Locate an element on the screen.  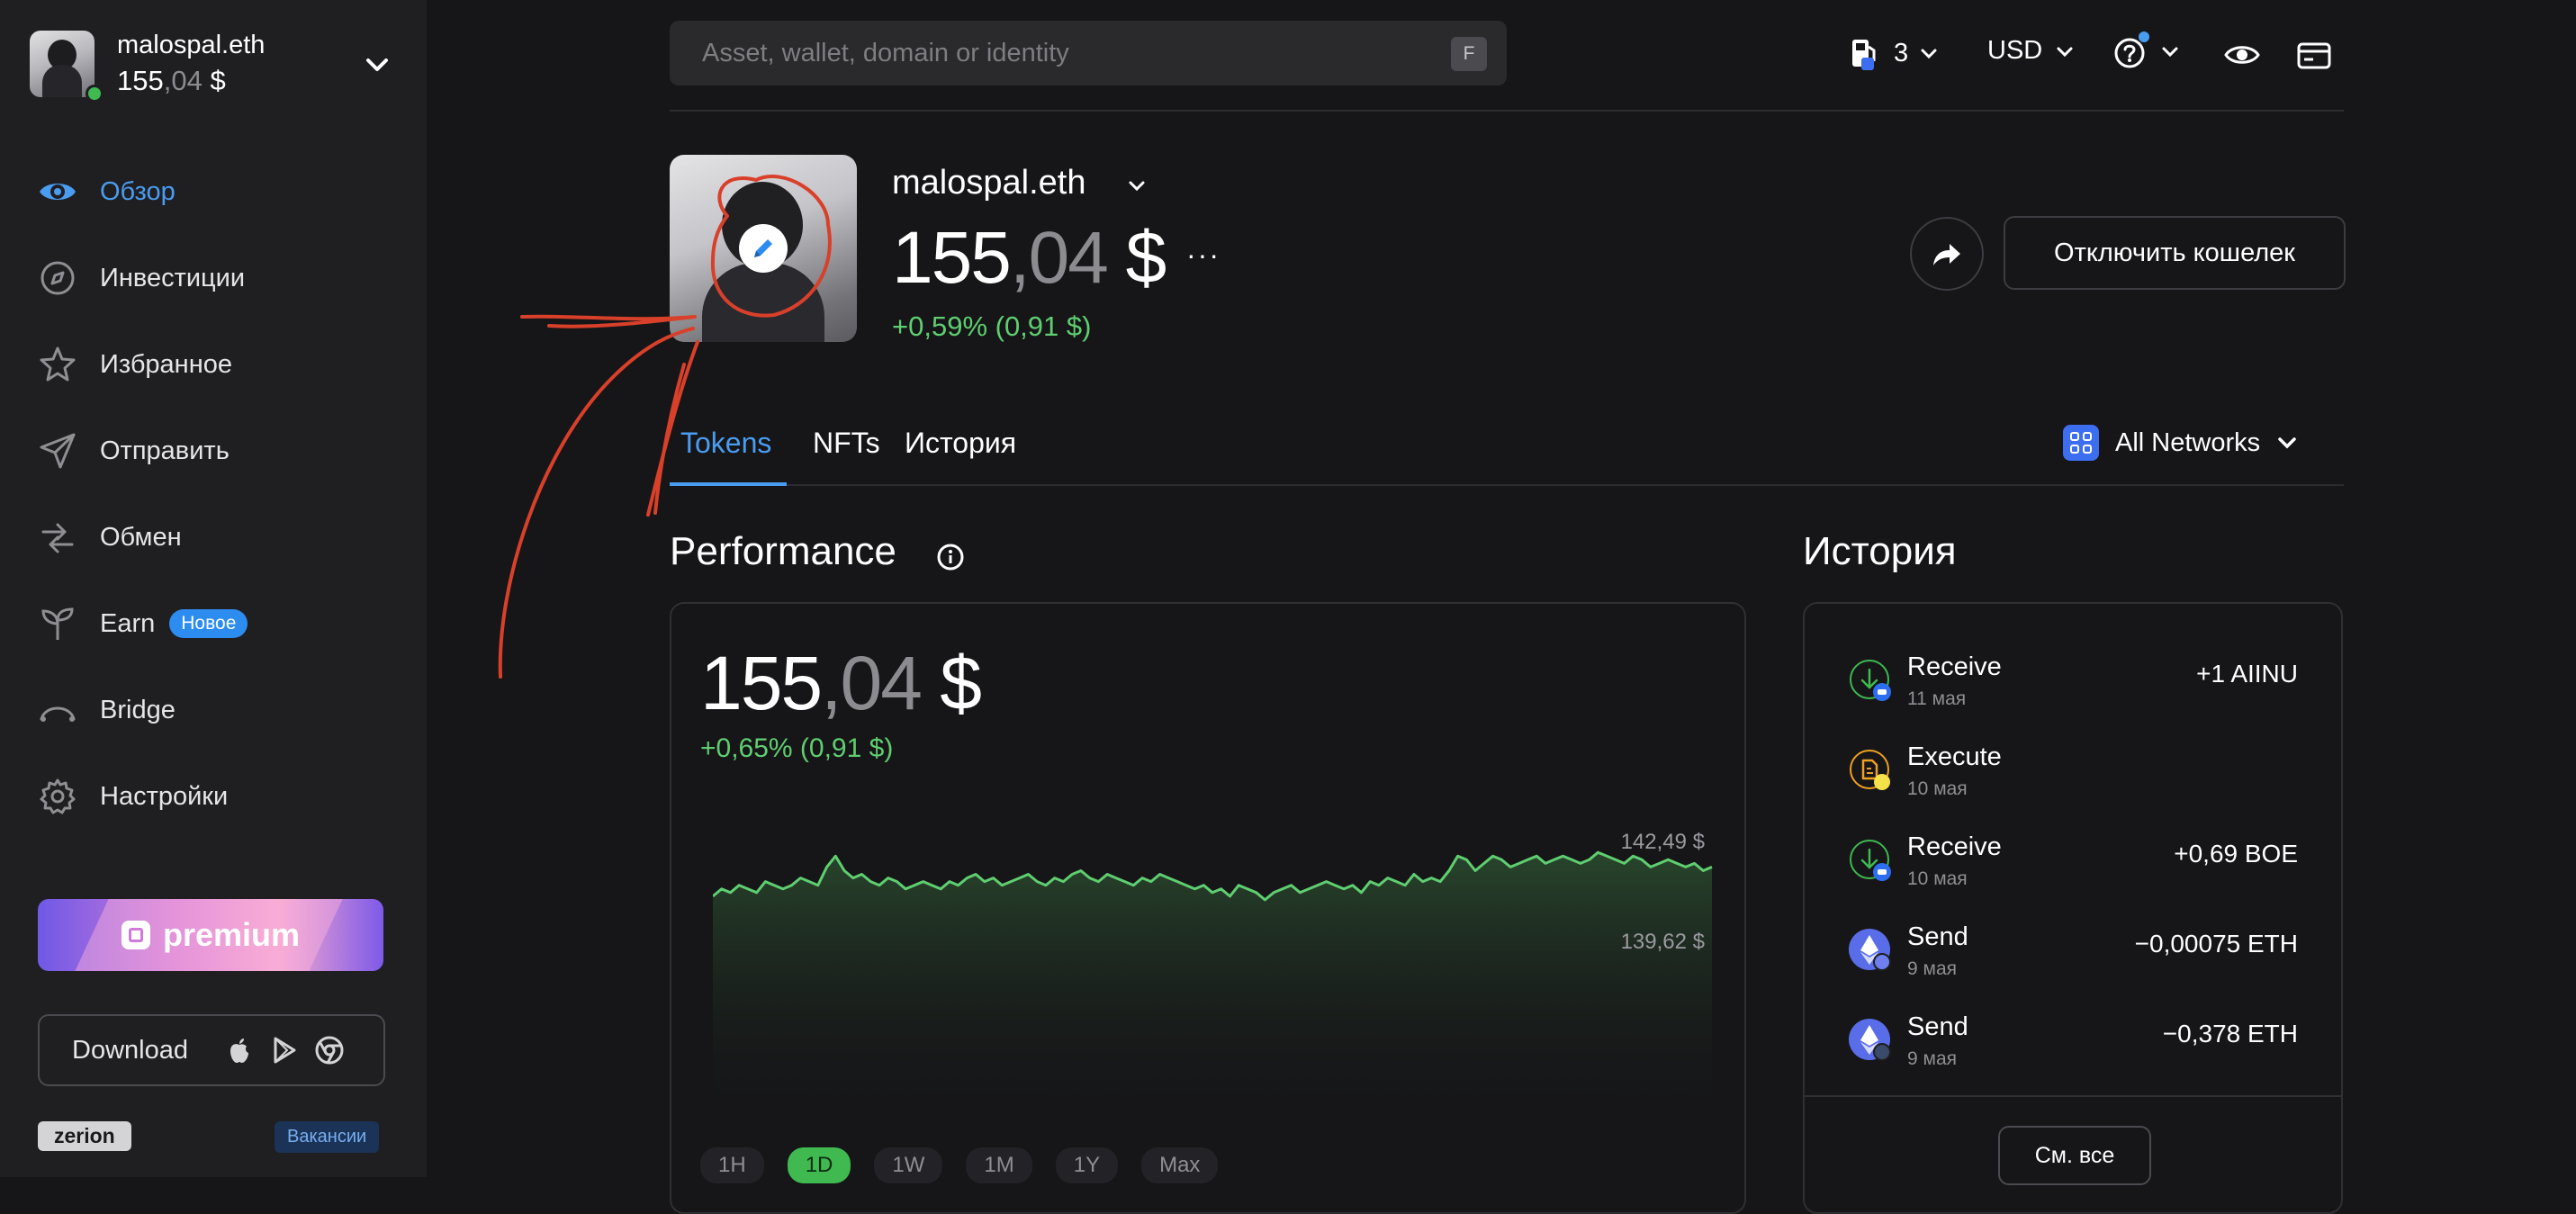
networks-icon is located at coordinates (2081, 443).